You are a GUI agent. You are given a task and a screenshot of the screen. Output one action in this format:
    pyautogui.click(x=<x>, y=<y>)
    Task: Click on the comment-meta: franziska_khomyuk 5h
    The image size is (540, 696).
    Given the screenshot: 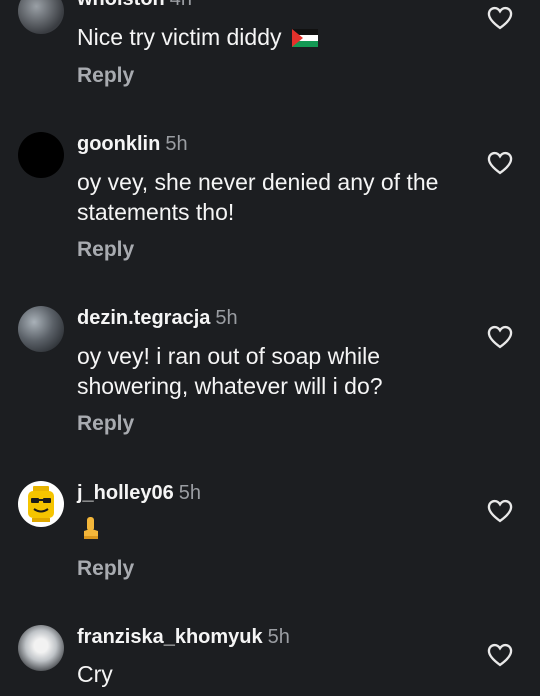 What is the action you would take?
    pyautogui.click(x=183, y=637)
    